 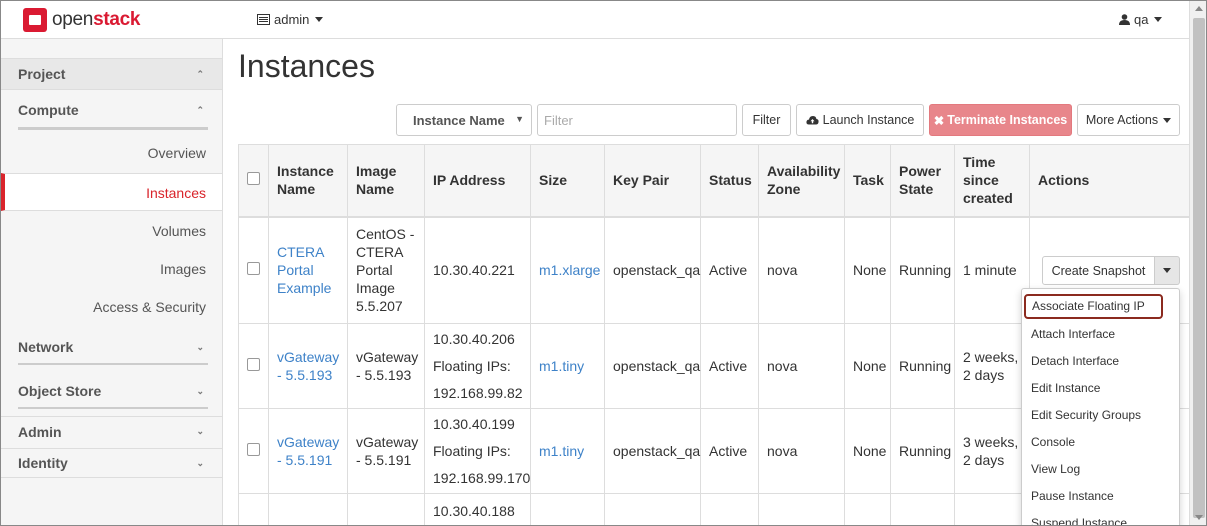 What do you see at coordinates (1199, 517) in the screenshot?
I see `scroll-down-icon` at bounding box center [1199, 517].